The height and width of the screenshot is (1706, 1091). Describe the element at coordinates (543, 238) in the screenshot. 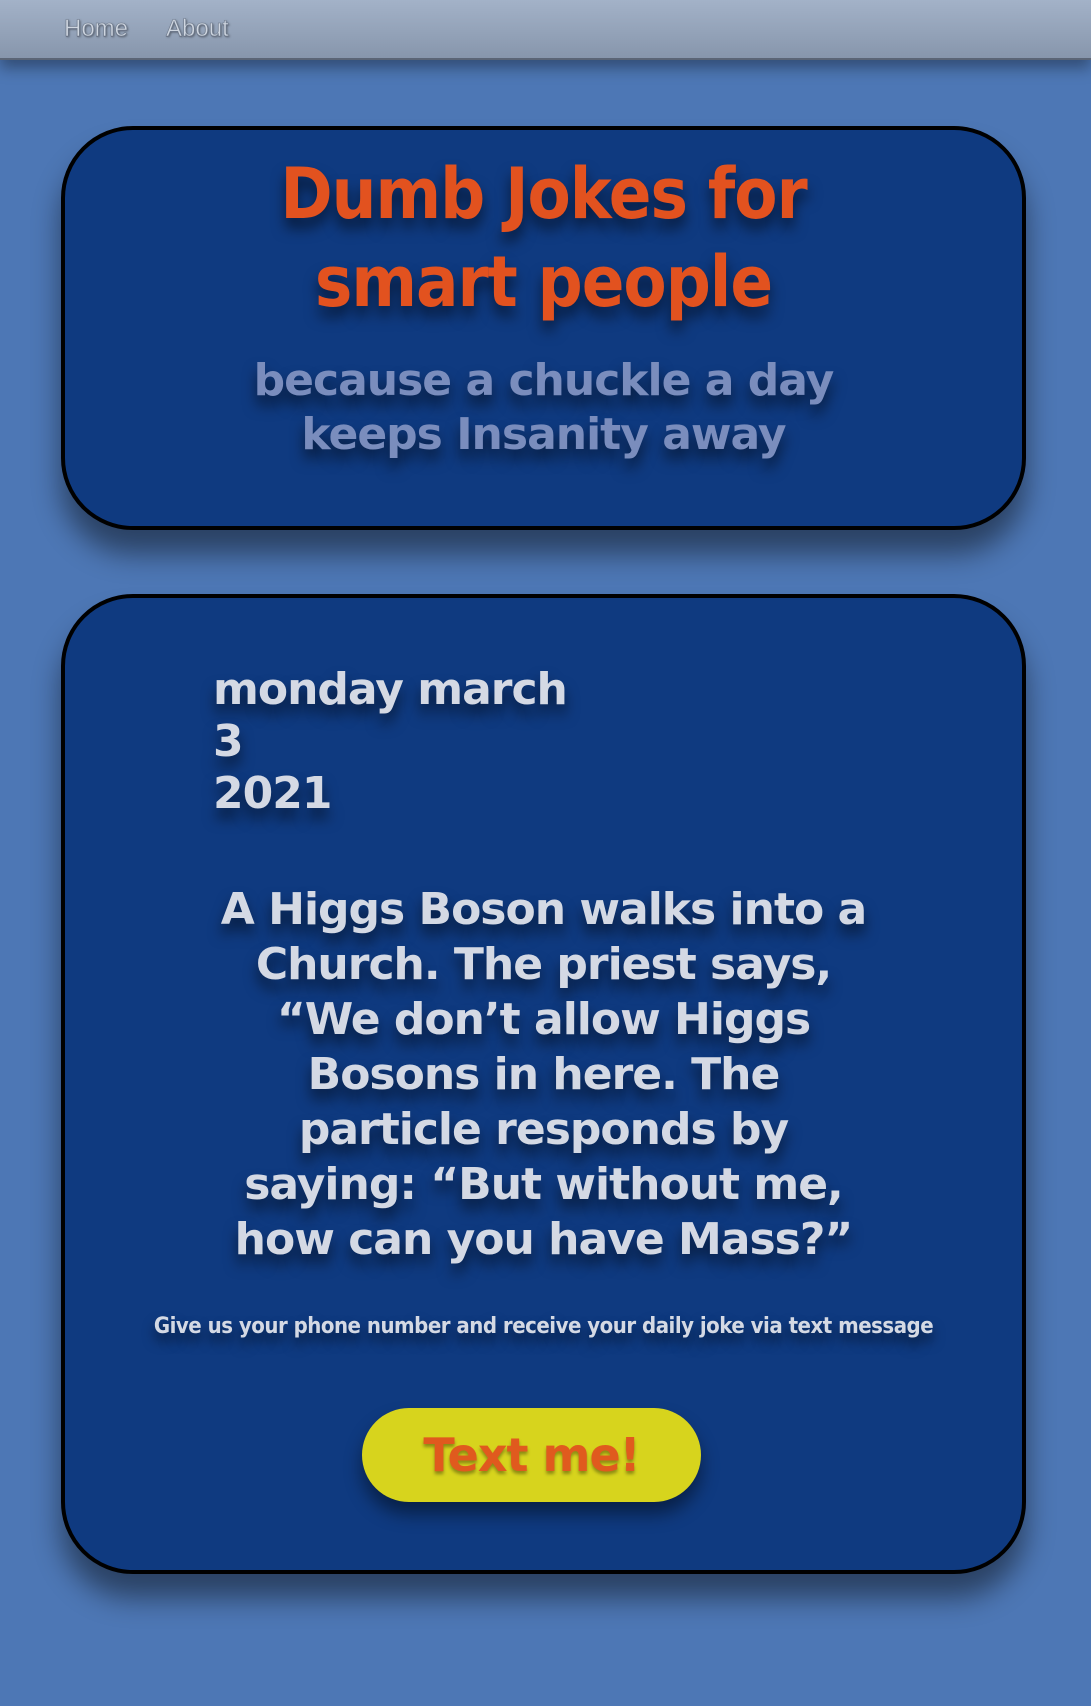

I see `page-title: Dumb Jokes for smart people` at that location.